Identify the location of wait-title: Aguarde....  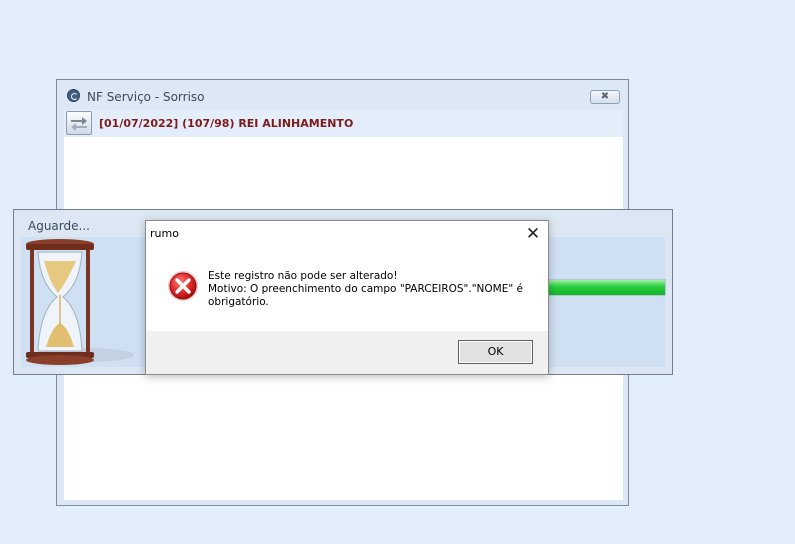
(59, 226).